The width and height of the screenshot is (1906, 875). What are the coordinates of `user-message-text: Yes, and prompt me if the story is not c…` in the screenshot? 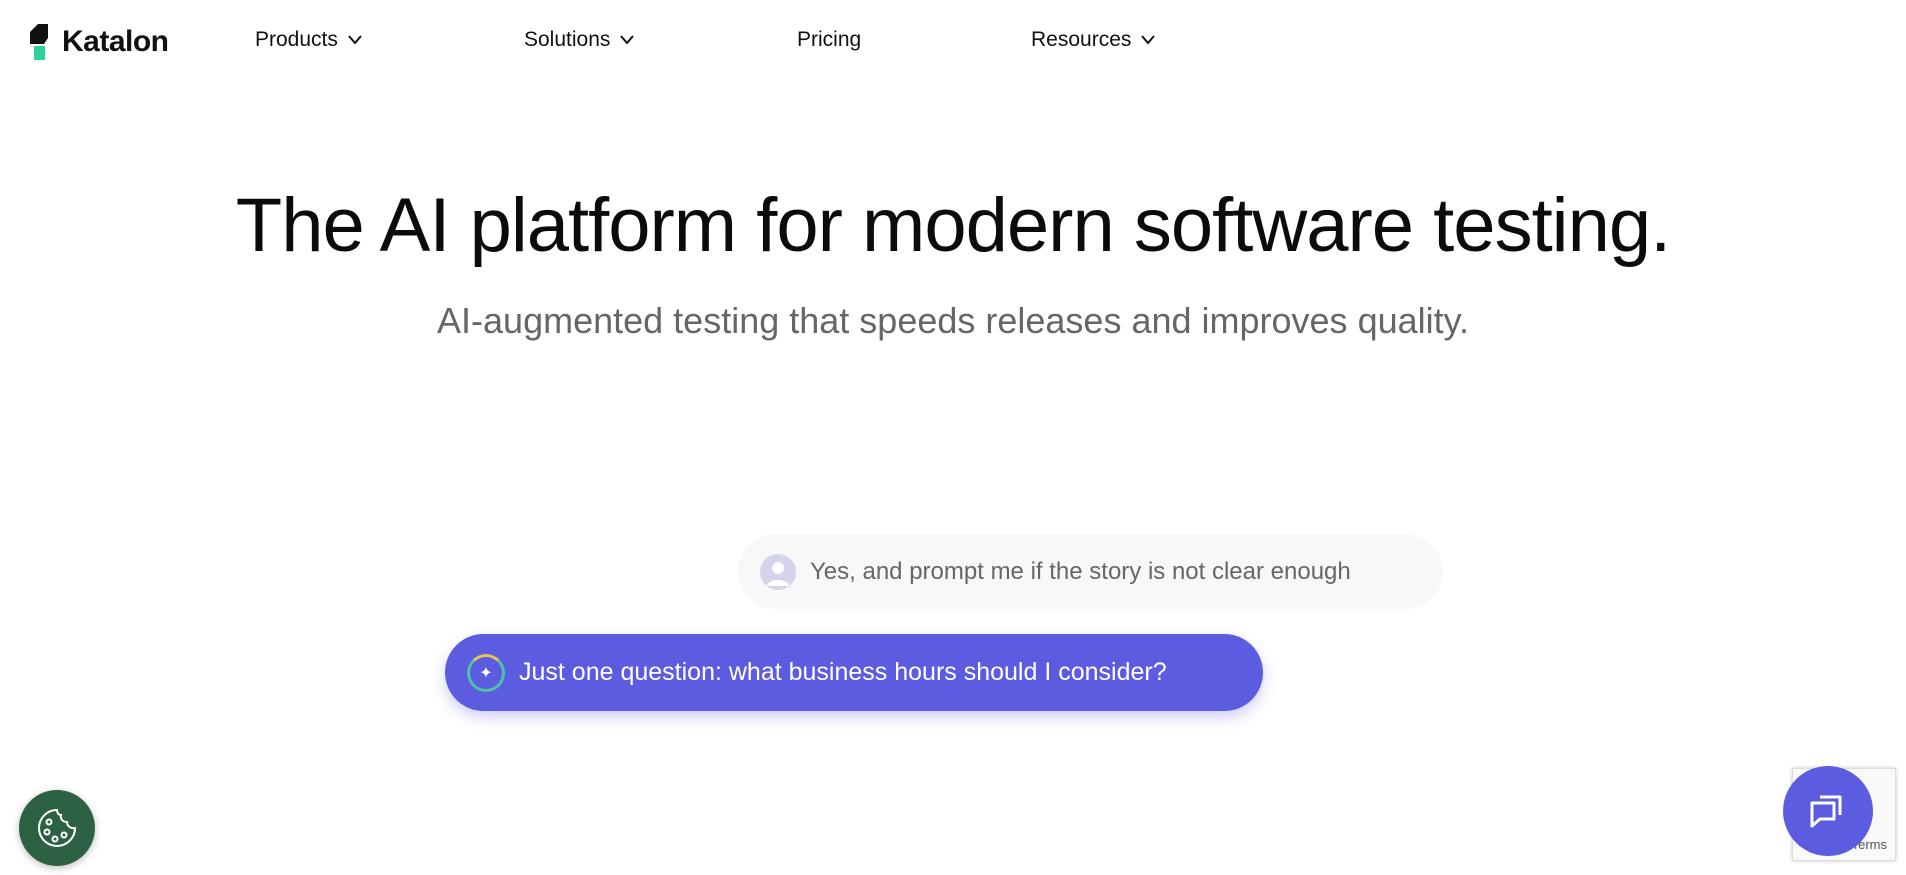 It's located at (1080, 571).